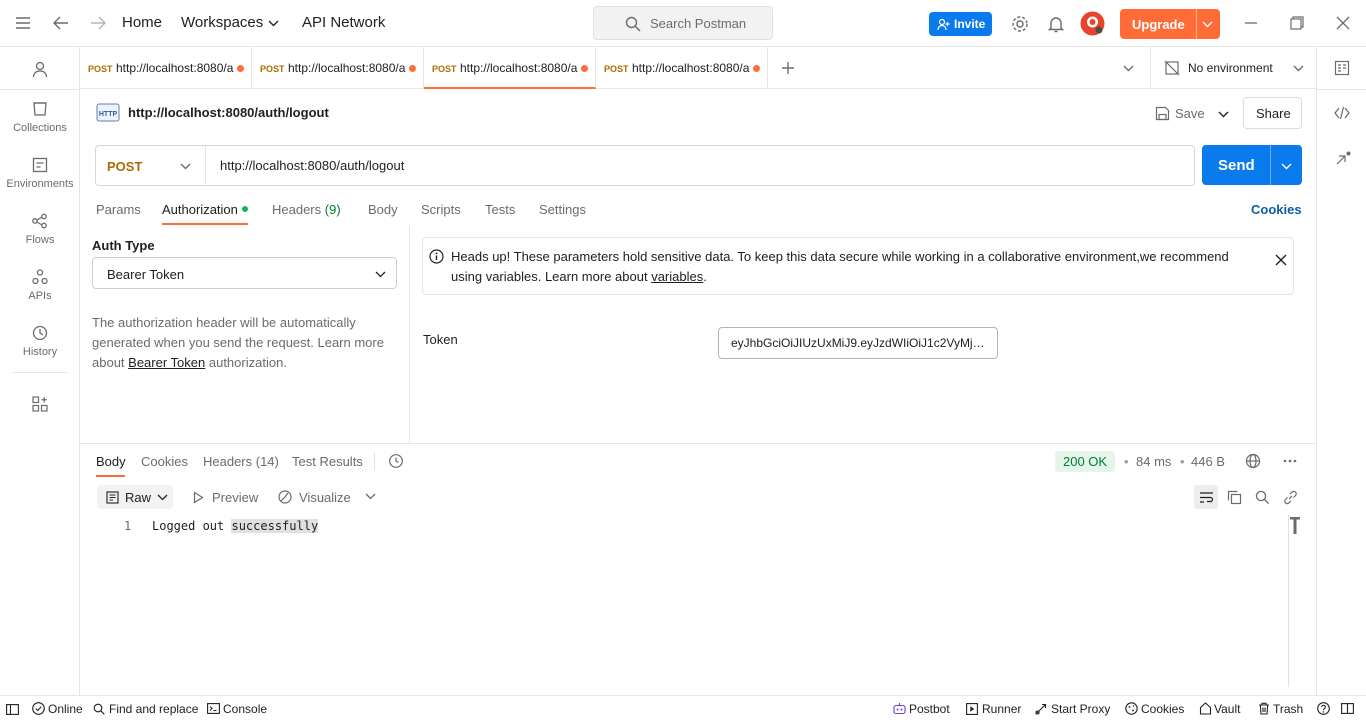 This screenshot has width=1366, height=720. Describe the element at coordinates (1233, 68) in the screenshot. I see `environment-selector: No environment` at that location.